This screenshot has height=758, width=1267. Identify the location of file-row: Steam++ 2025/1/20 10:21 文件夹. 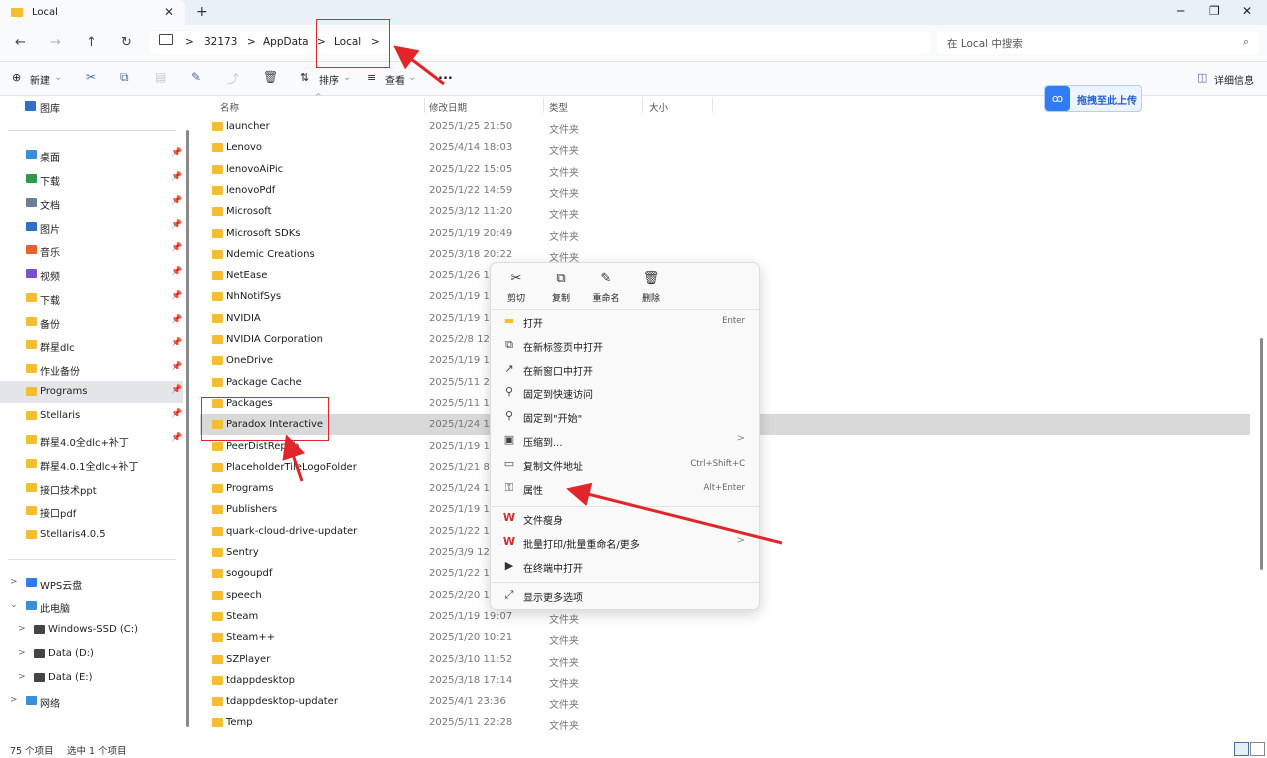
(725, 637).